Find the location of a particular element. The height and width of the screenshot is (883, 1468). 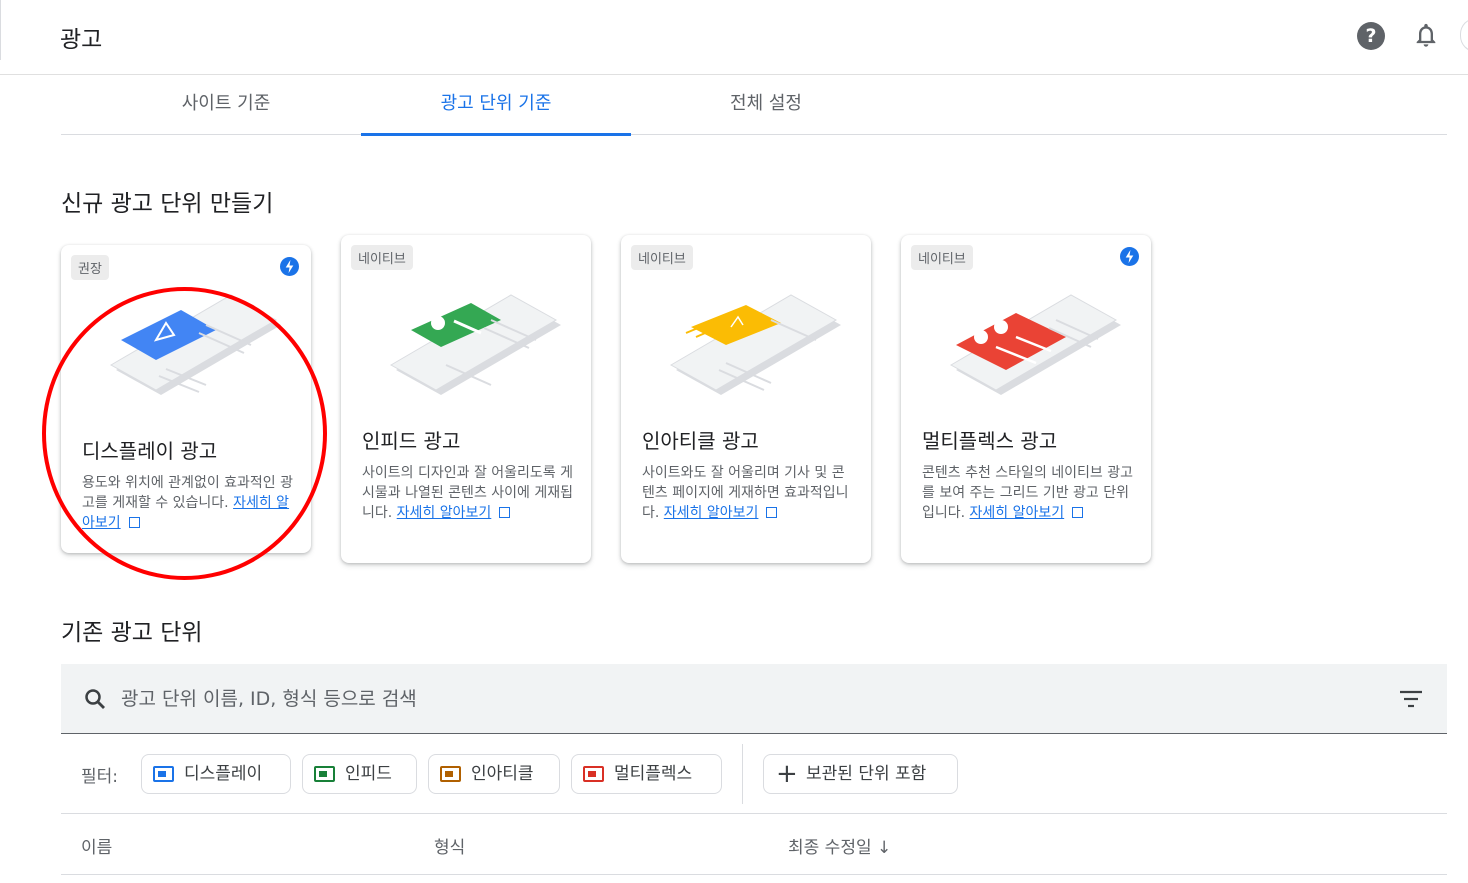

column-header-name: 이름 is located at coordinates (96, 845).